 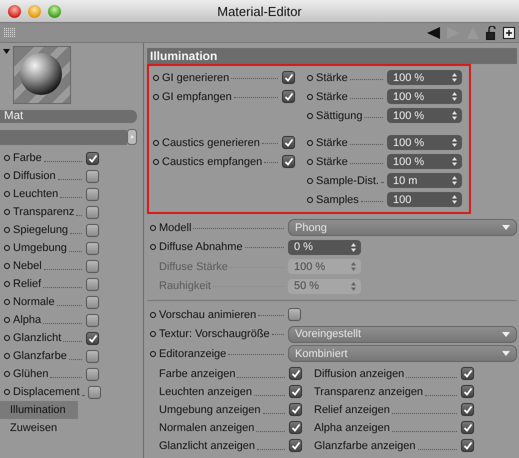 What do you see at coordinates (14, 11) in the screenshot?
I see `close-button` at bounding box center [14, 11].